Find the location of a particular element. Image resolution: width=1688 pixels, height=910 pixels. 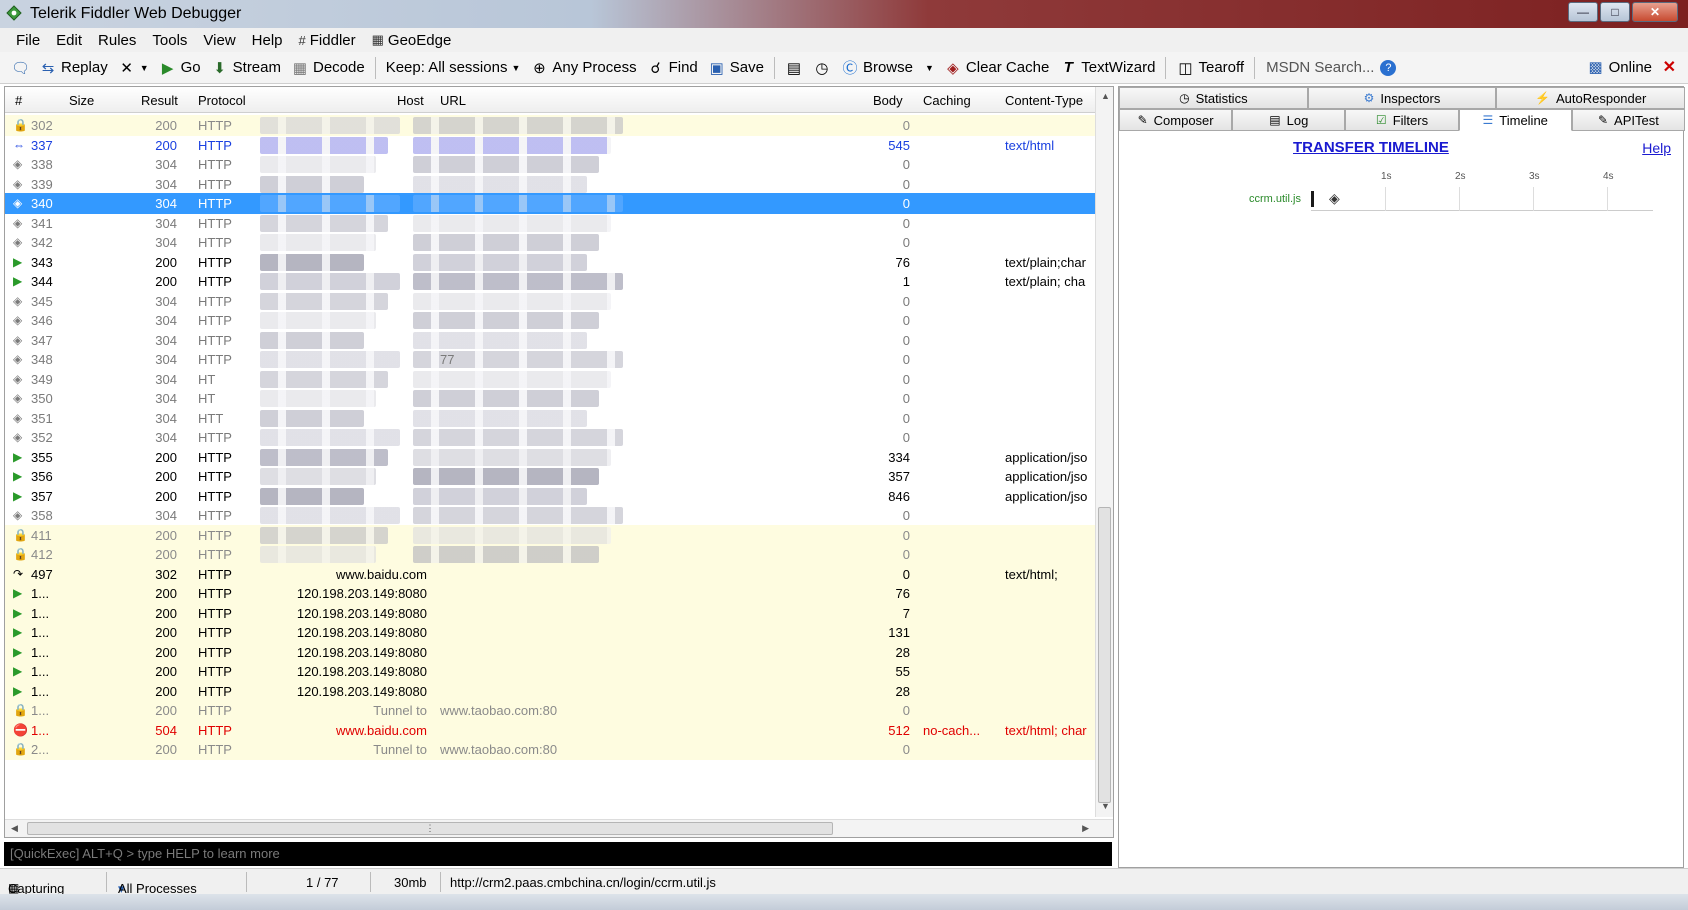

menu-geoedge: ▦ GeoEdge is located at coordinates (412, 40).